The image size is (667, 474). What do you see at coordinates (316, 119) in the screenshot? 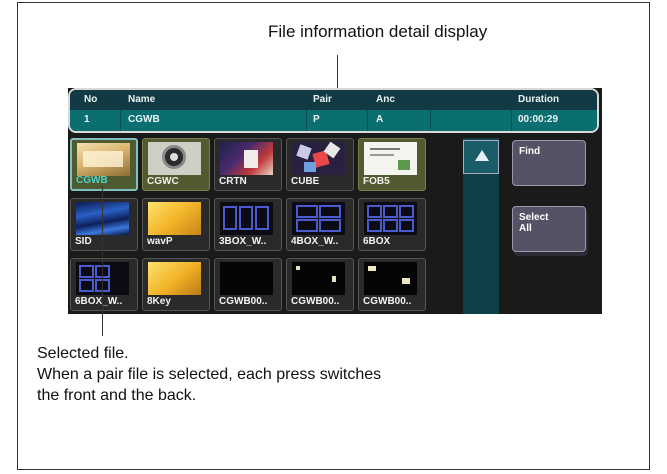
I see `row-pair: P` at bounding box center [316, 119].